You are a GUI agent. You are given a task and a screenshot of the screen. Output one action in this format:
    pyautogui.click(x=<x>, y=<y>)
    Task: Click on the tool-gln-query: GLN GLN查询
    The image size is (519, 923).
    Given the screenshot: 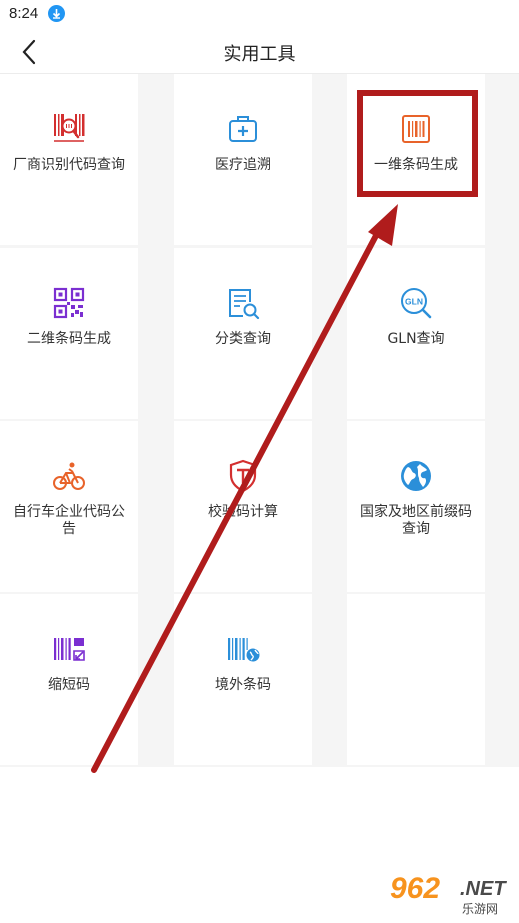 What is the action you would take?
    pyautogui.click(x=416, y=333)
    